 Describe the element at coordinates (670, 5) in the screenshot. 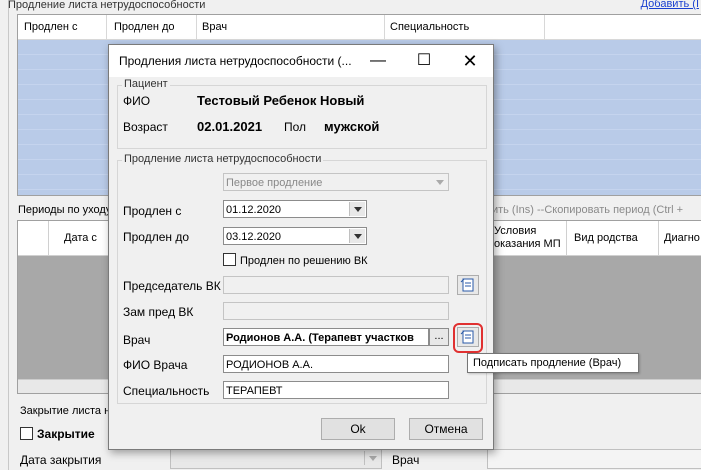

I see `add-link: Добавить (I` at that location.